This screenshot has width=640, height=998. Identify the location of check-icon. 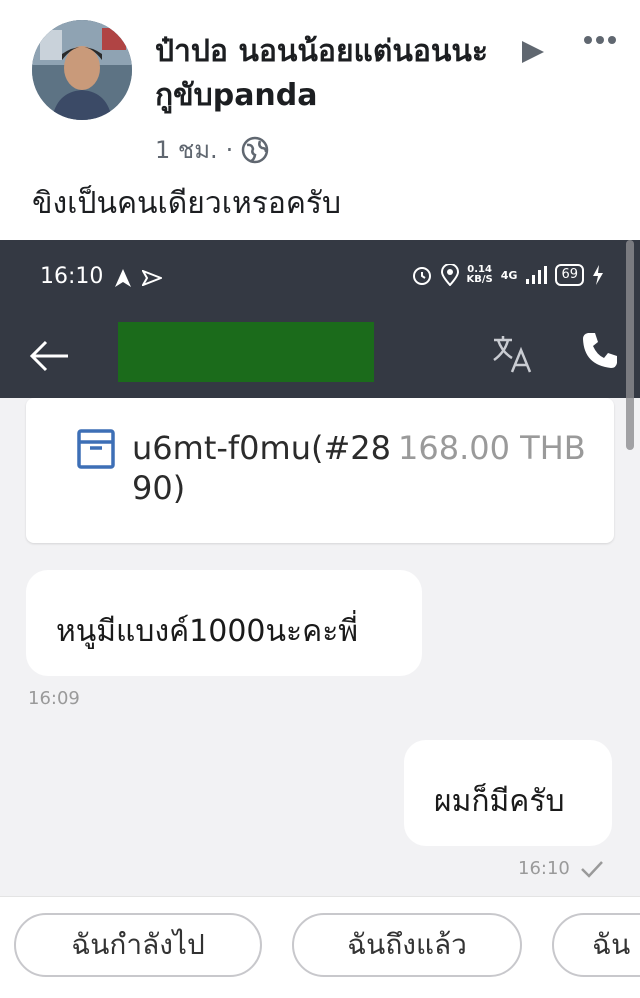
(591, 869).